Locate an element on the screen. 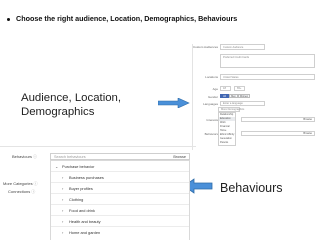  age-label: Age is located at coordinates (215, 89).